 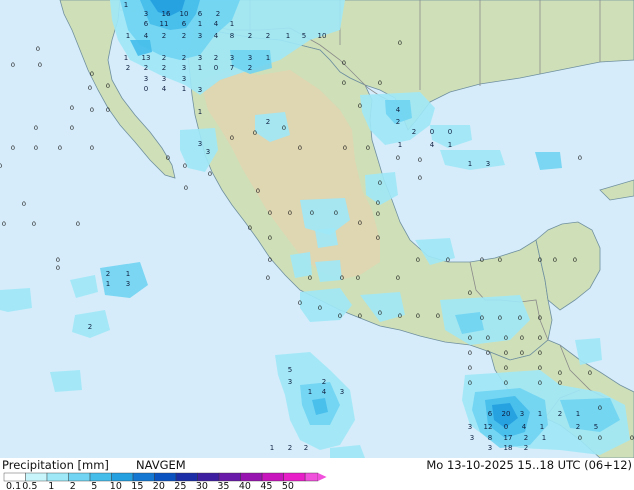 I want to click on legend-tick-label: 35, so click(x=223, y=485).